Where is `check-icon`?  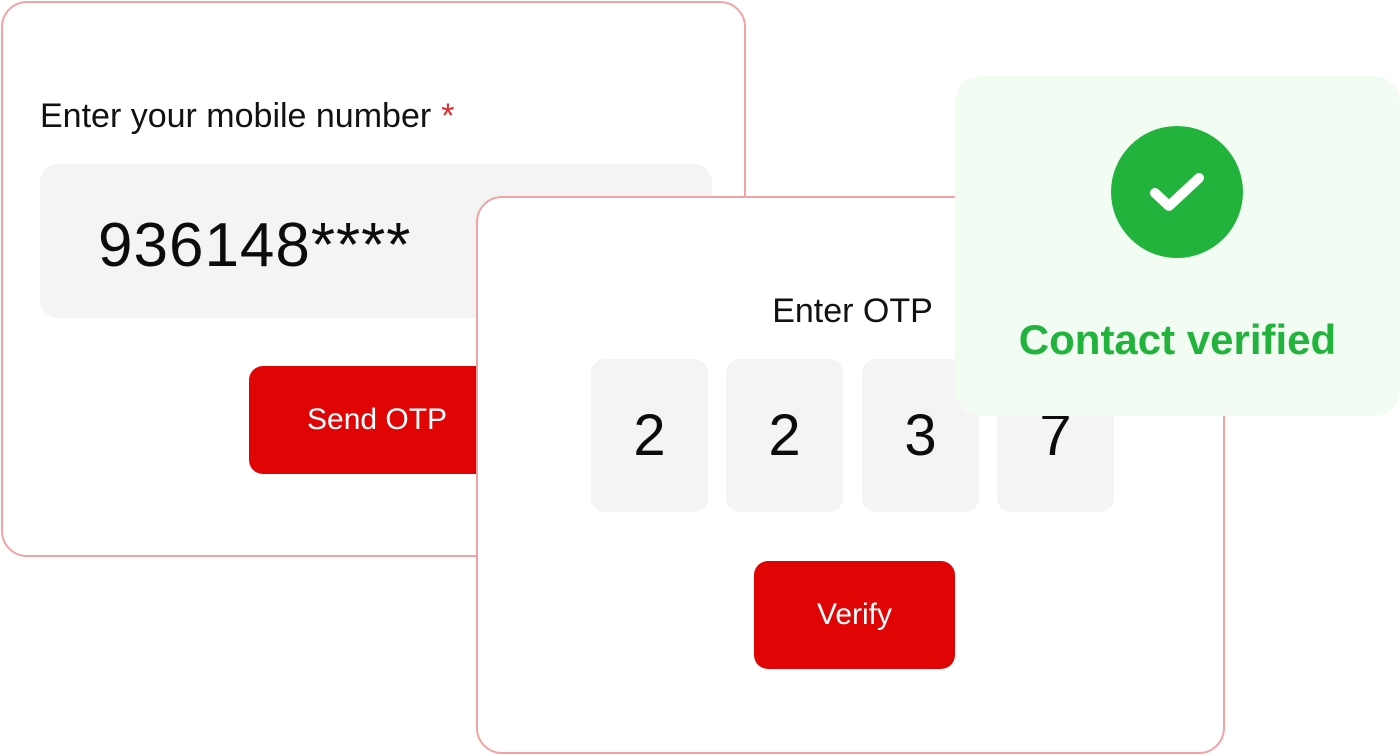 check-icon is located at coordinates (1177, 192).